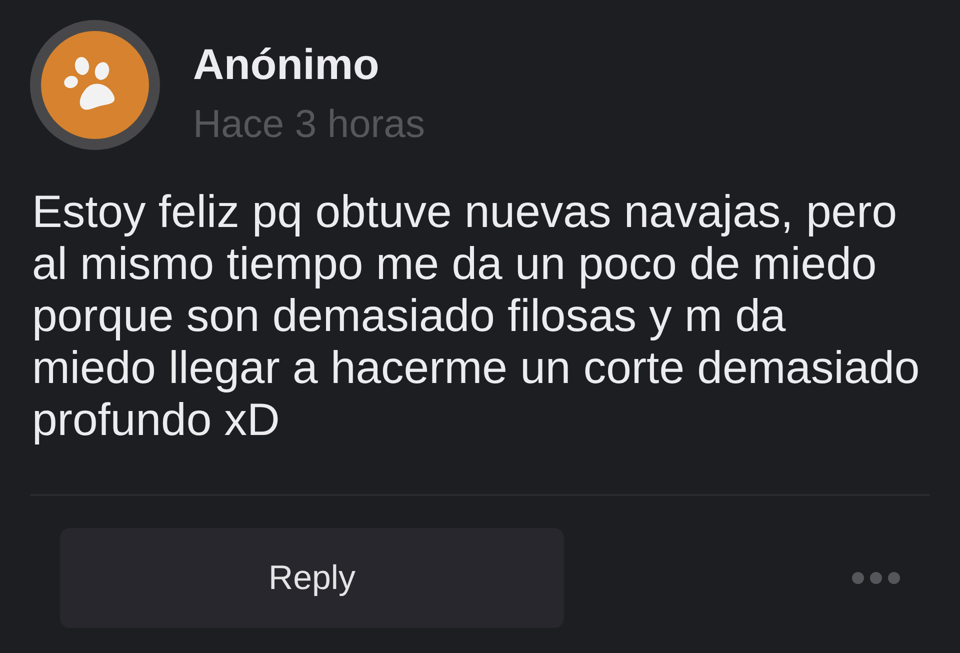 Image resolution: width=960 pixels, height=653 pixels. I want to click on post-time: Hace 3 horas, so click(309, 125).